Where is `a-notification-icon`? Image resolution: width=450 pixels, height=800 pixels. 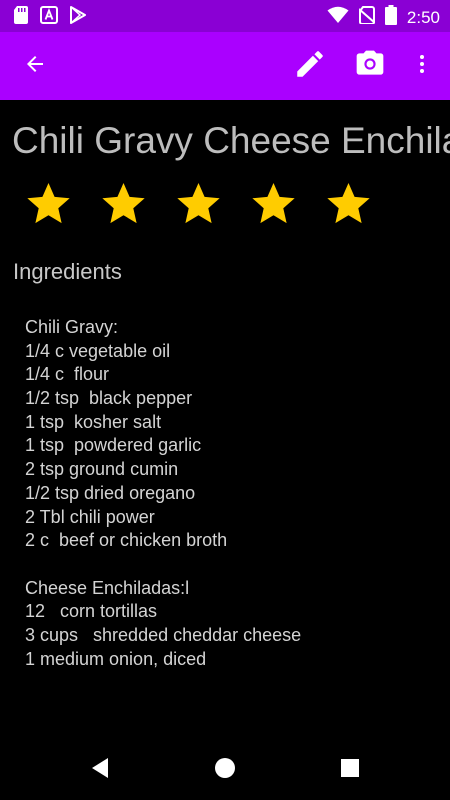 a-notification-icon is located at coordinates (49, 17).